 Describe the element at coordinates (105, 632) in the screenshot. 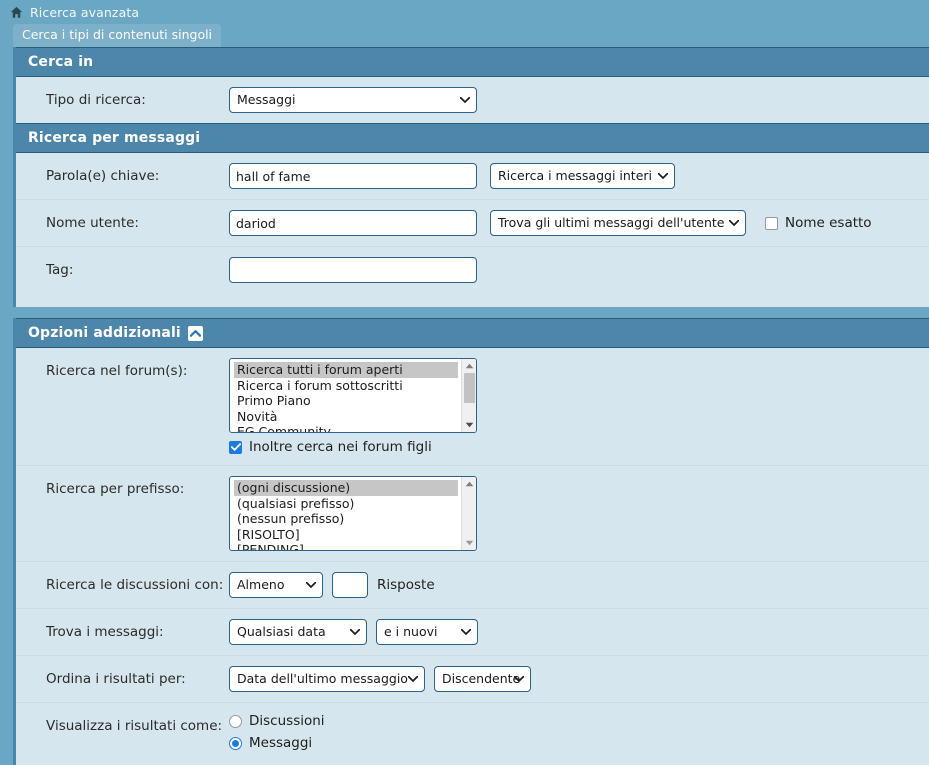

I see `find-posts-label: Trova i messaggi:` at that location.